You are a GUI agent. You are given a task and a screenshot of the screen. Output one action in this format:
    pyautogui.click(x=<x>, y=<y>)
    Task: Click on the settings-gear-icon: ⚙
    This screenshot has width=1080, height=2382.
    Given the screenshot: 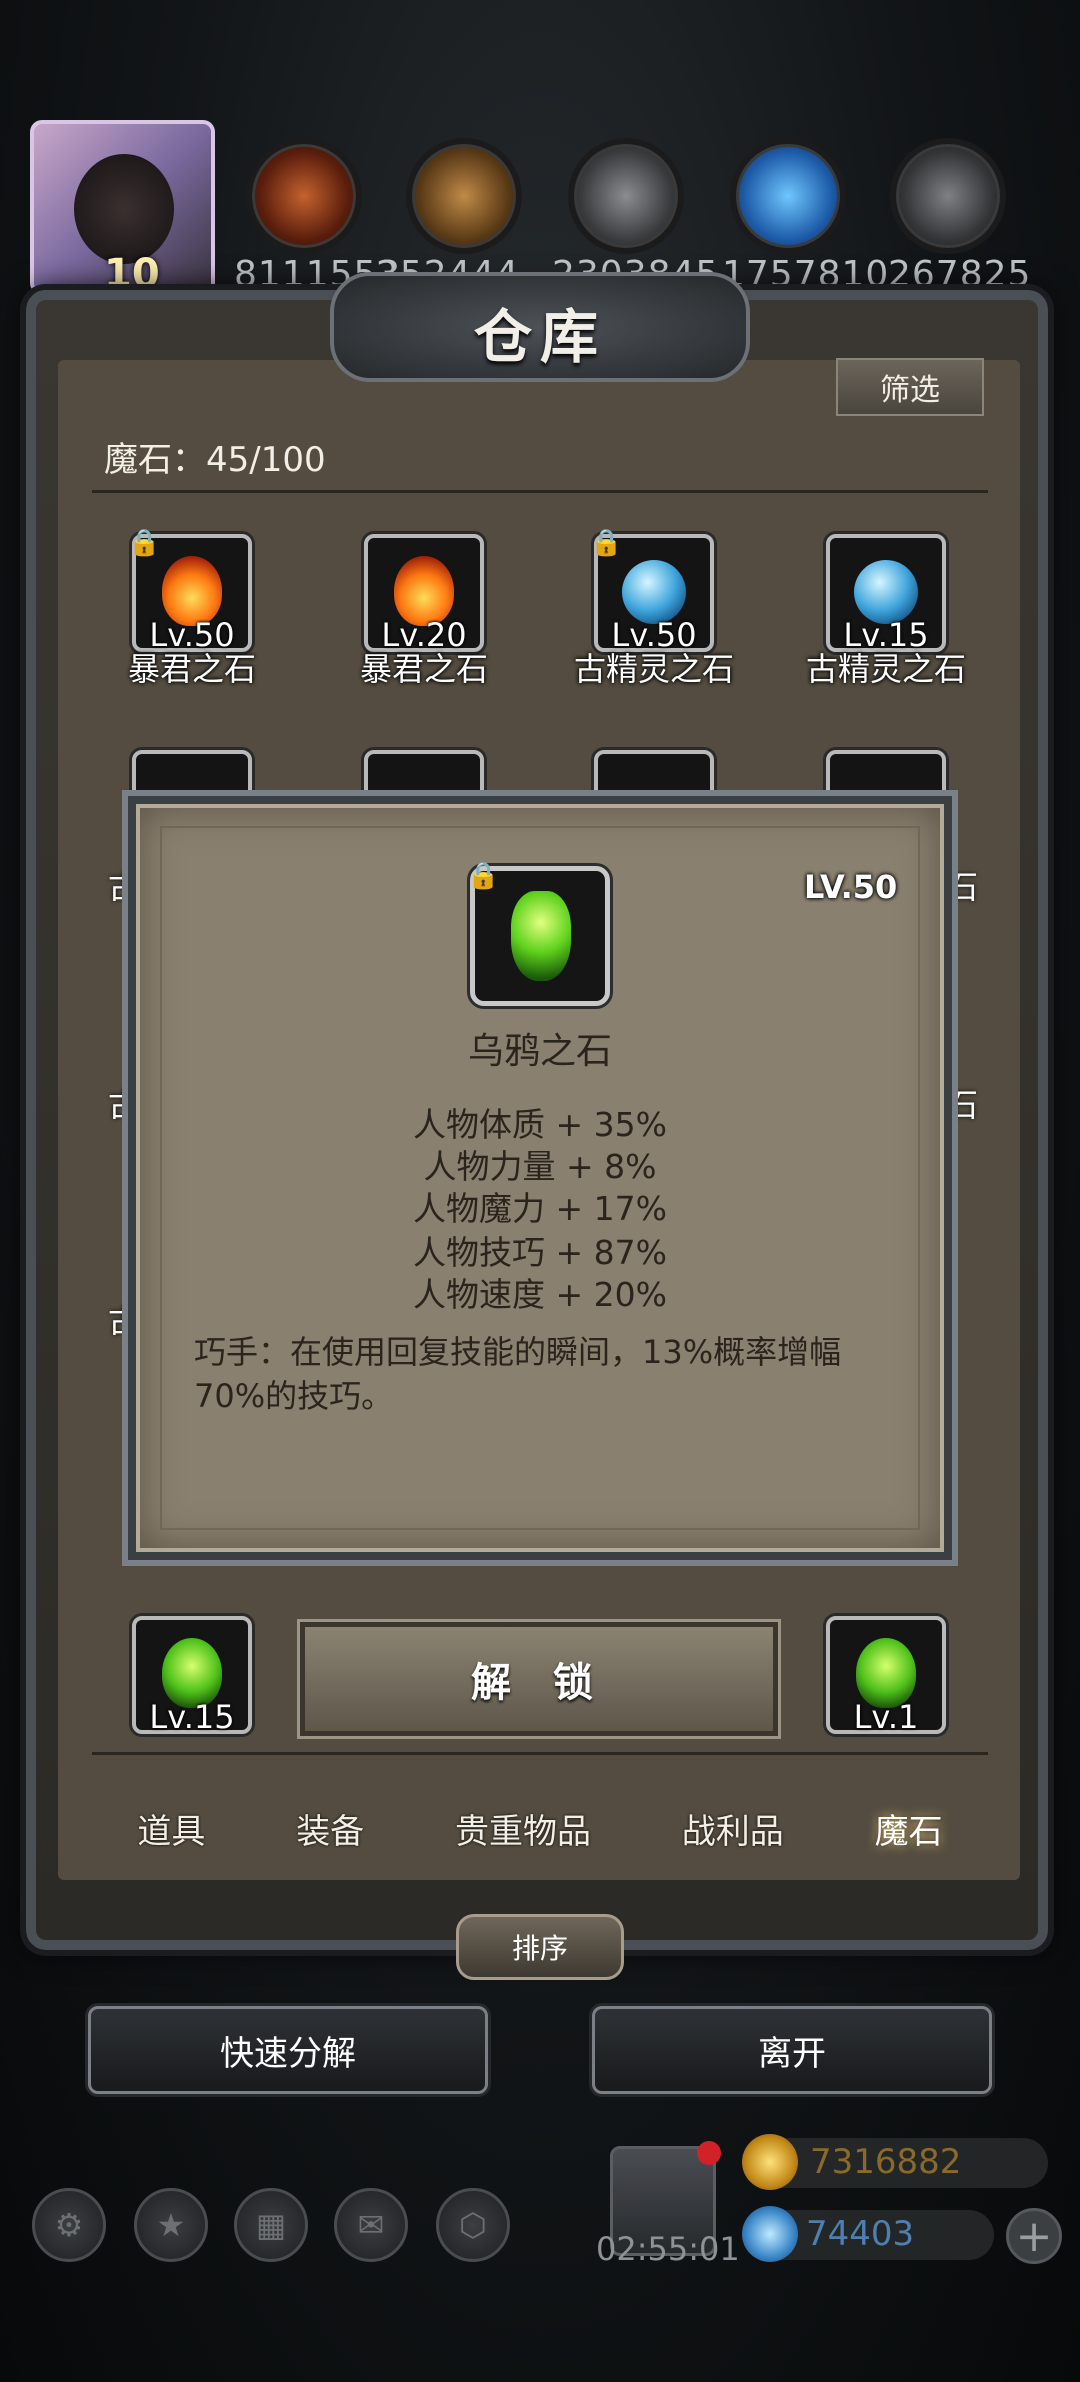 What is the action you would take?
    pyautogui.click(x=69, y=2225)
    